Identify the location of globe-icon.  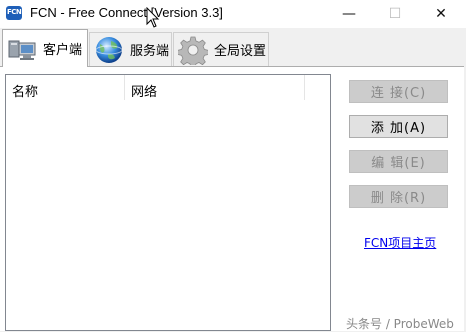
(109, 50).